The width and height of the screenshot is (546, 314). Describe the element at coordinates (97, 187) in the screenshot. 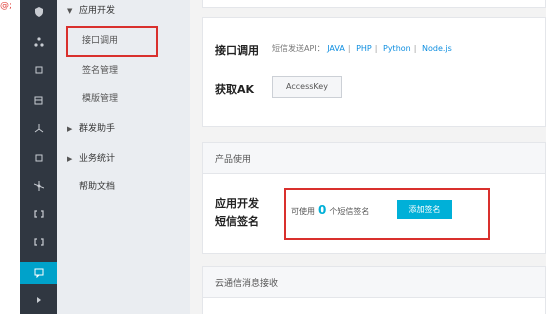

I see `sidebar-item-label: 帮助文档` at that location.